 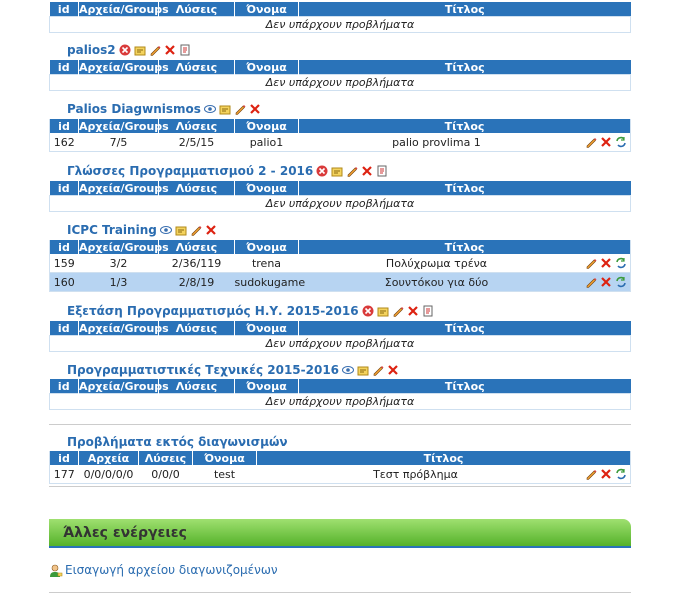 I want to click on contest-title: Προγραμματιστικές Τεχνικές 2015-2016, so click(x=233, y=370).